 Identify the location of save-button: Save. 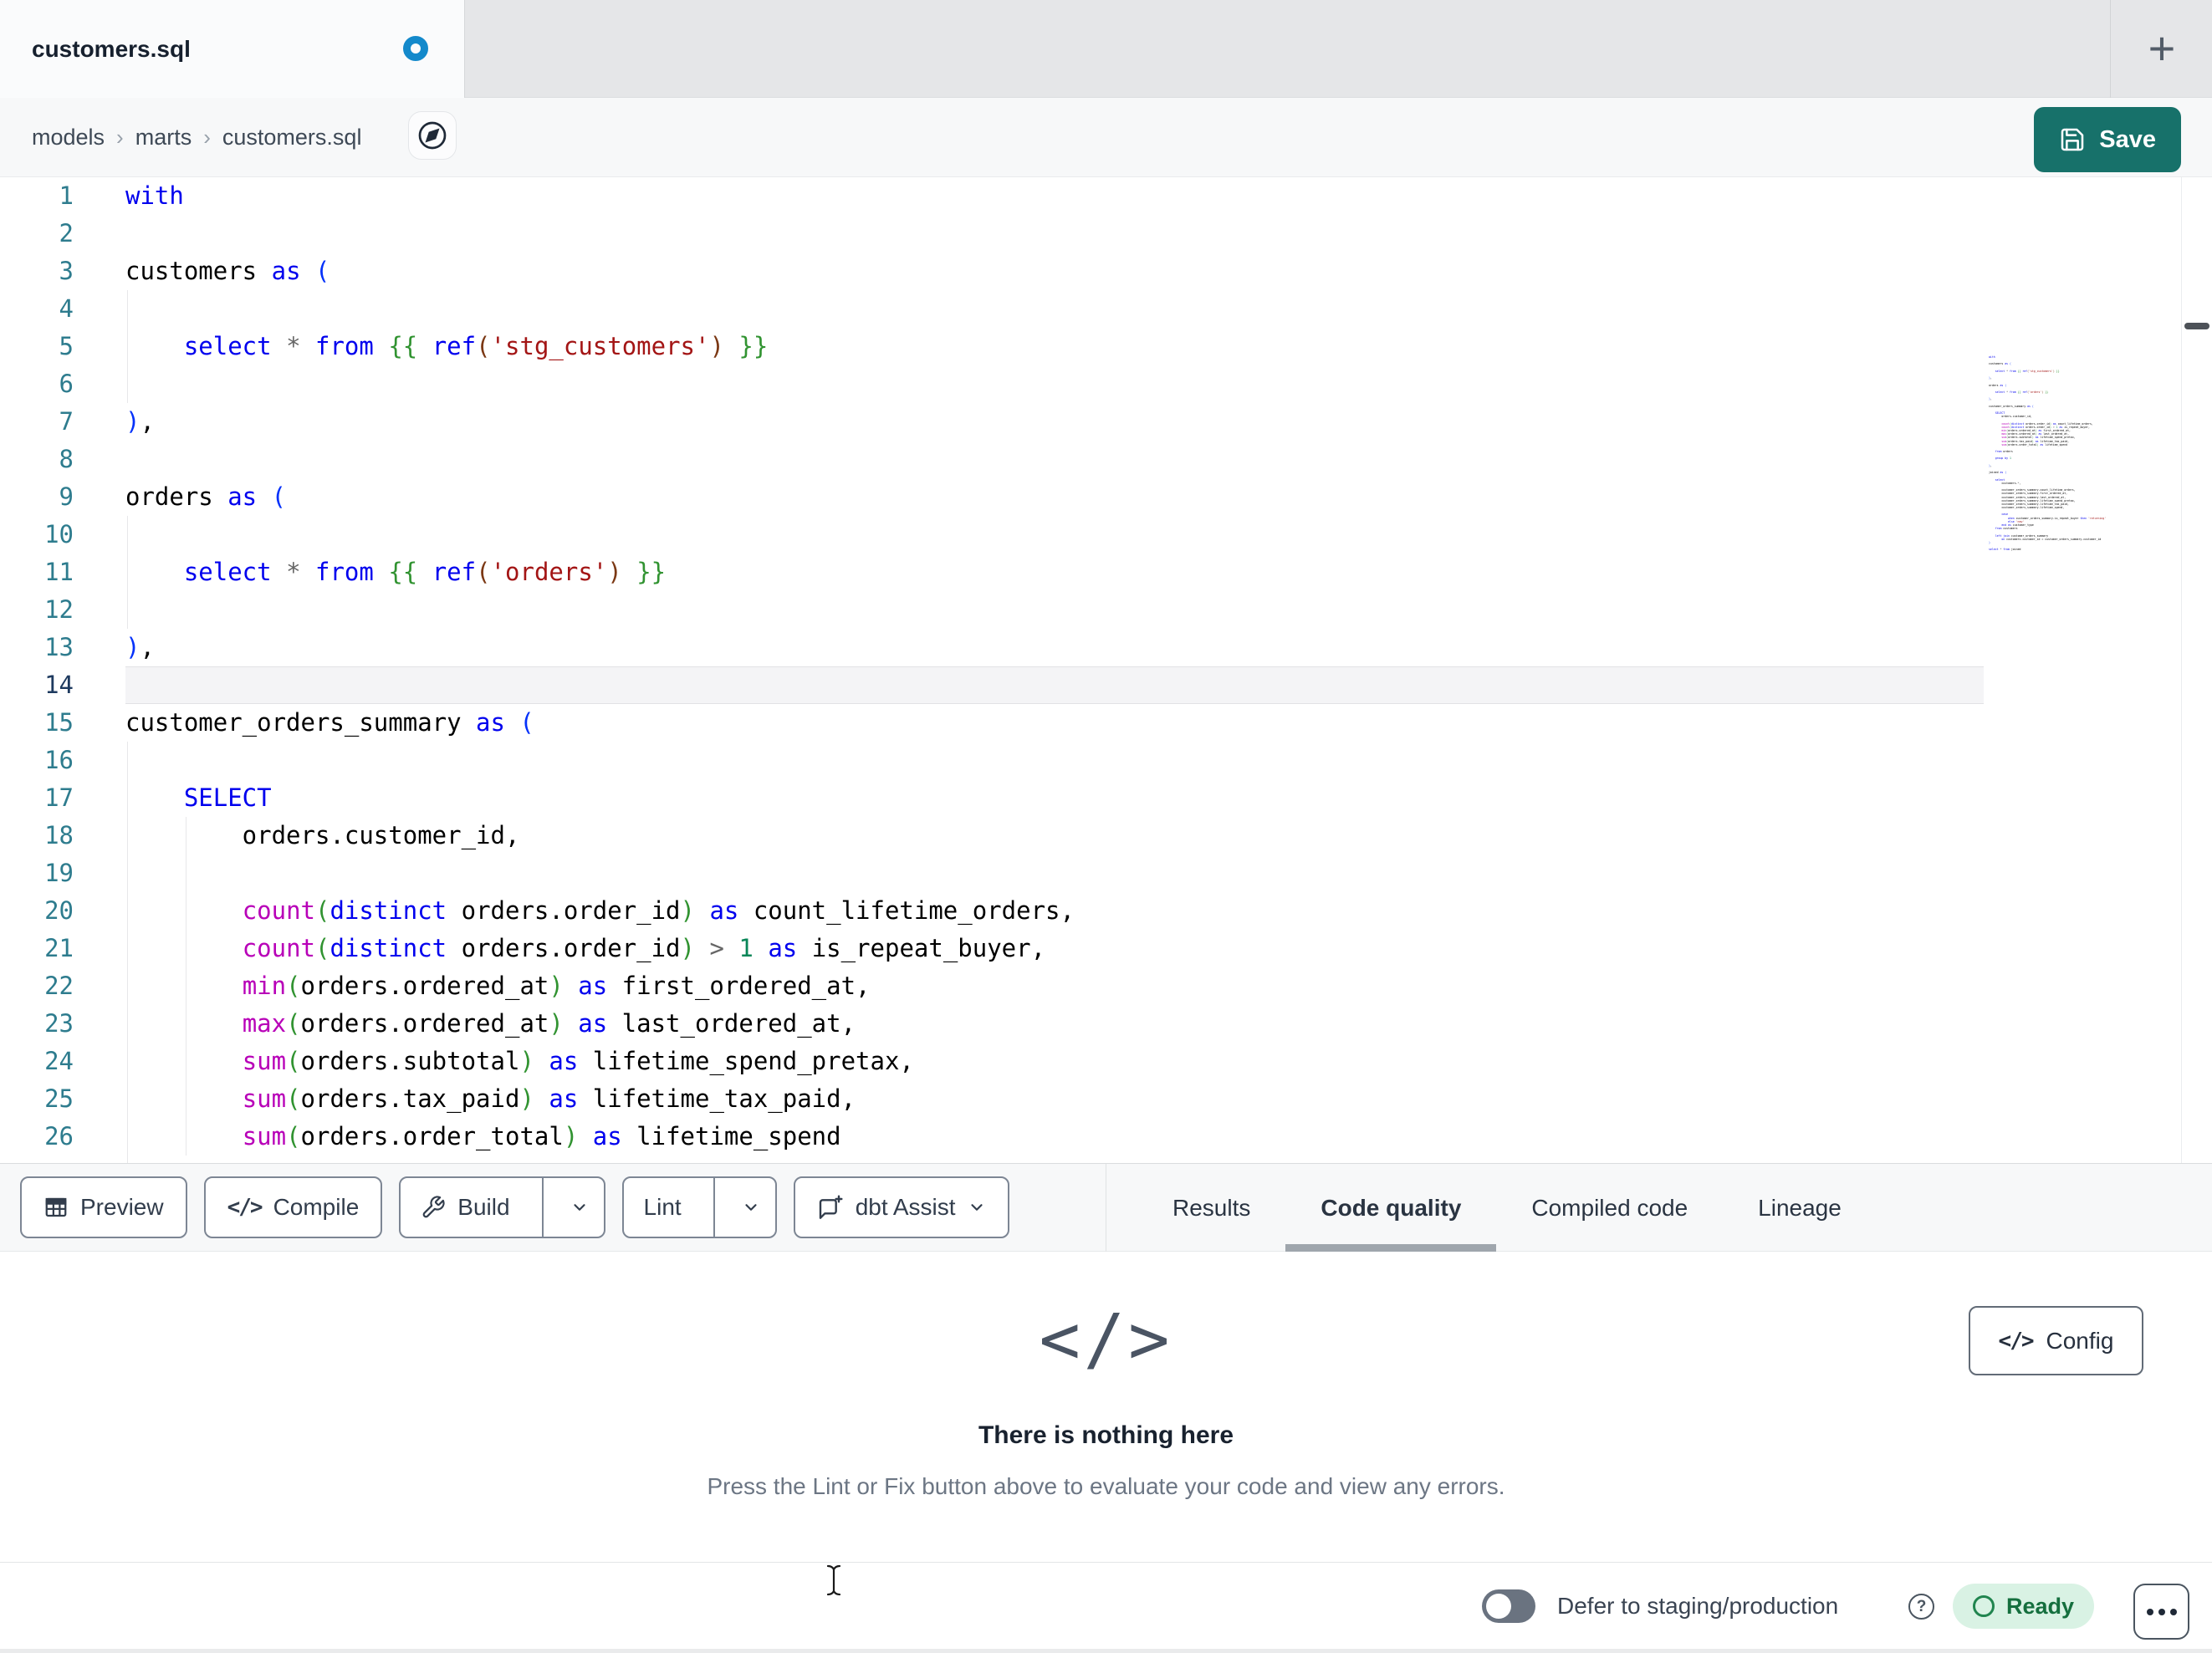
(2107, 139).